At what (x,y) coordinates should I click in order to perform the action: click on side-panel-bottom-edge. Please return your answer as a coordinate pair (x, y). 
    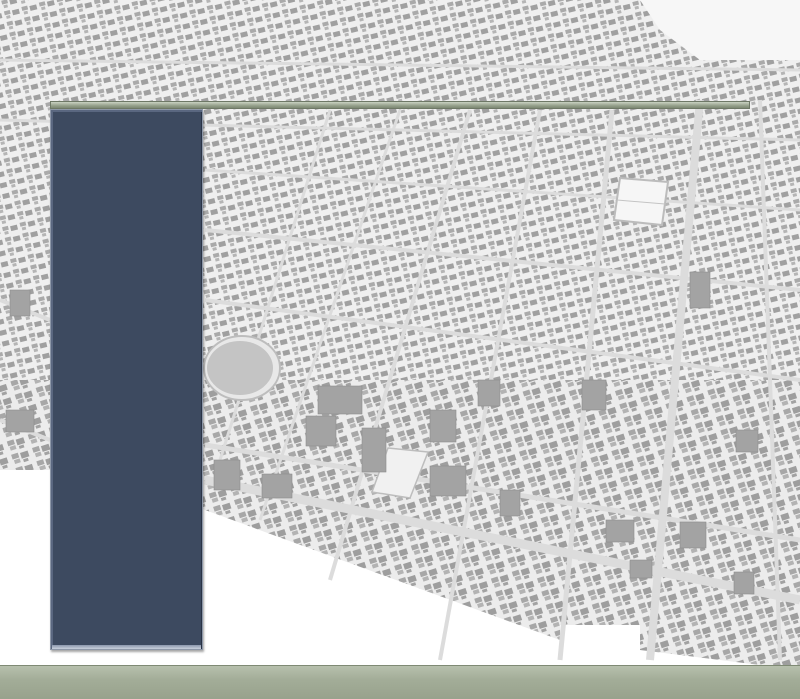
    Looking at the image, I should click on (126, 647).